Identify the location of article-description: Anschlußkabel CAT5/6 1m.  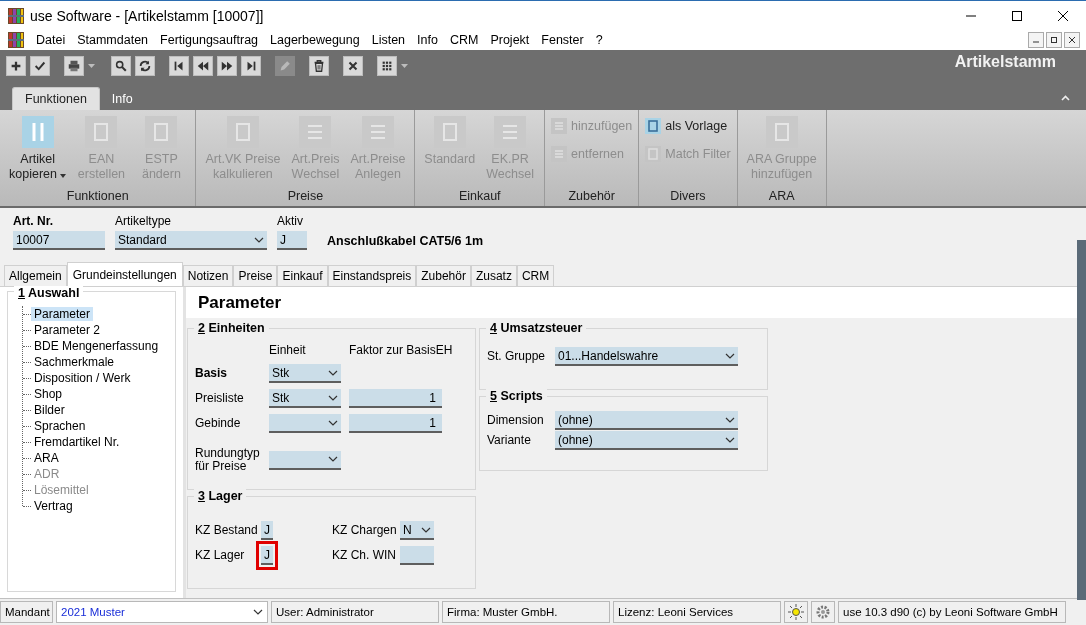
(405, 240).